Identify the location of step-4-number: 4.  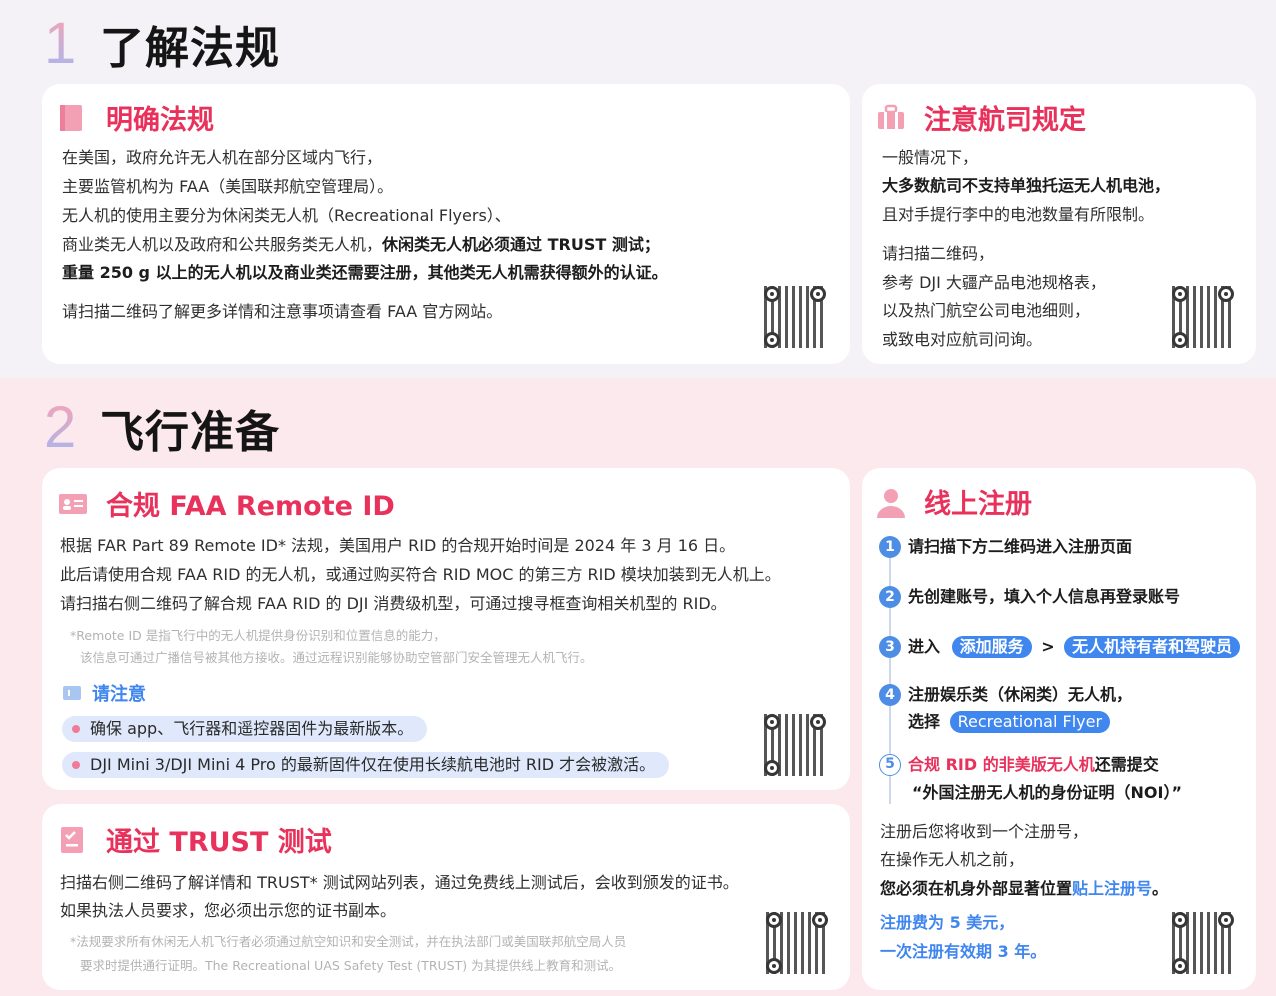
(890, 695).